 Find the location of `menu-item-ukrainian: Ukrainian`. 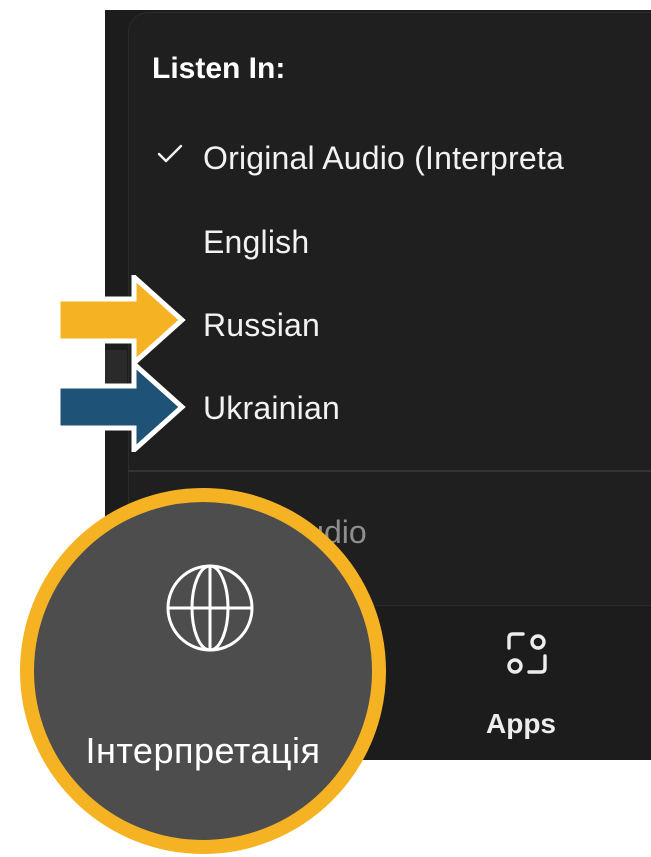

menu-item-ukrainian: Ukrainian is located at coordinates (390, 408).